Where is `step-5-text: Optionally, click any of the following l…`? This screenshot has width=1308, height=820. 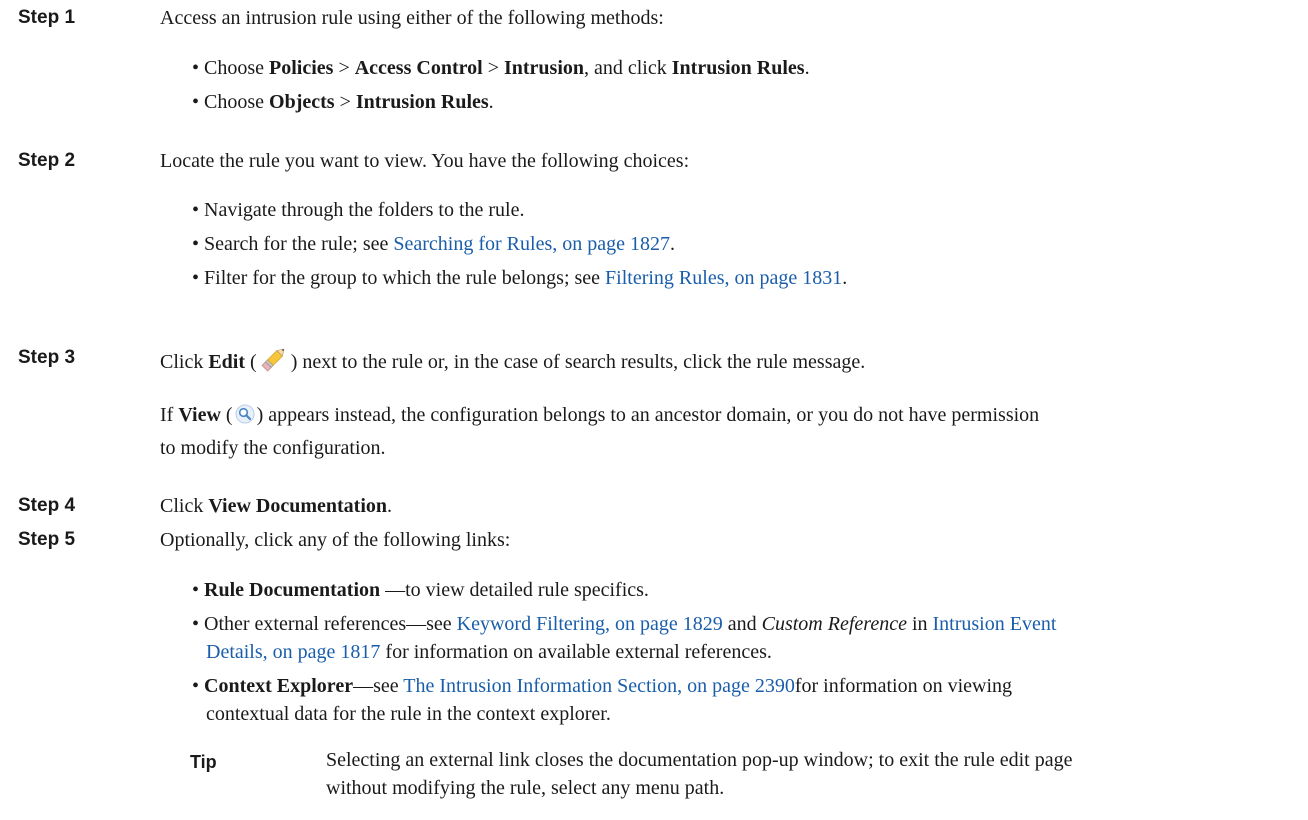 step-5-text: Optionally, click any of the following l… is located at coordinates (335, 540).